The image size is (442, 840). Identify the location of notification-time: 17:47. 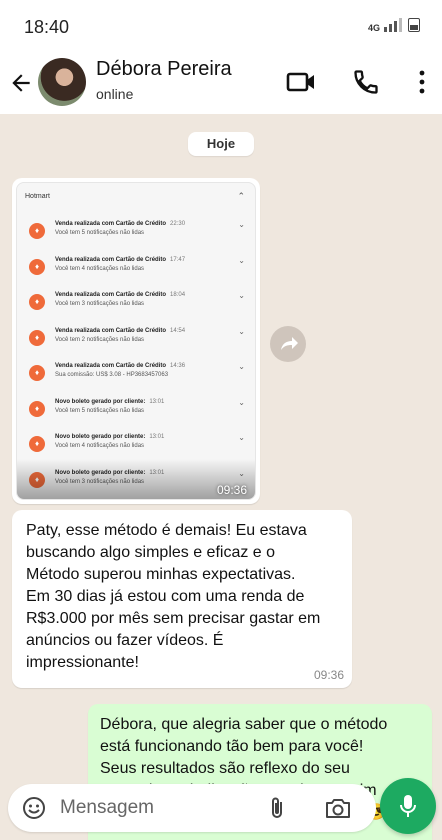
(178, 259).